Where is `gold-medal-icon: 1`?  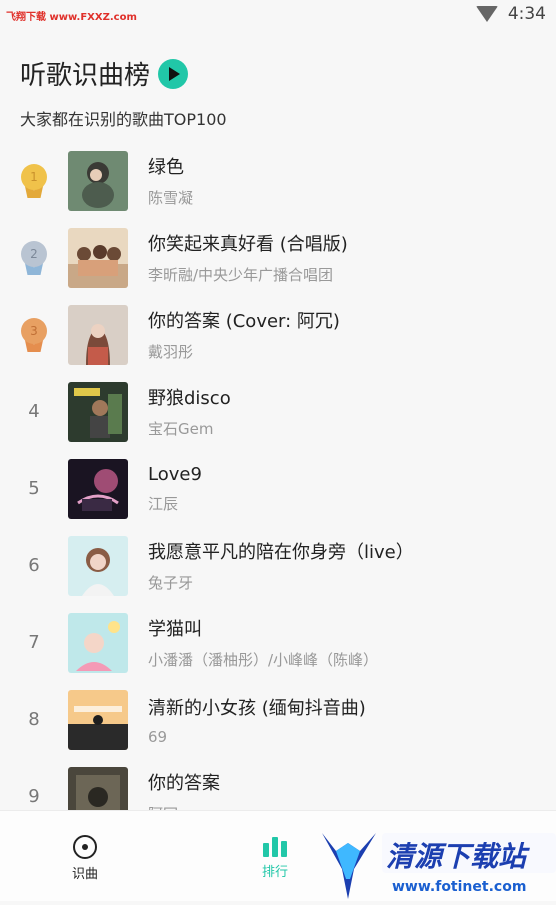 gold-medal-icon: 1 is located at coordinates (34, 180).